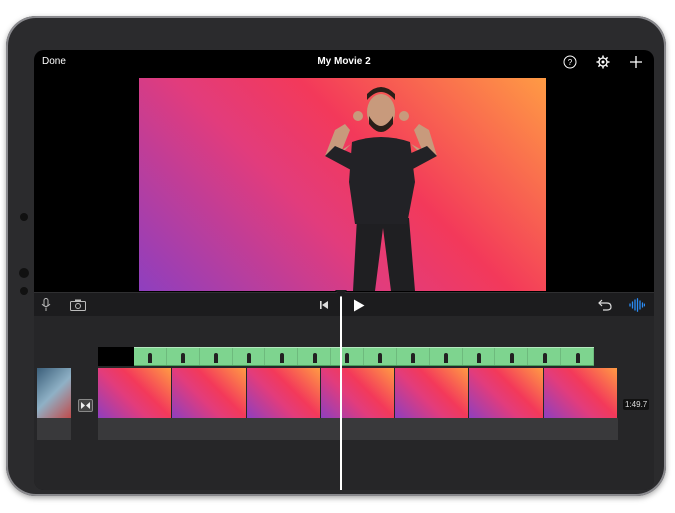 Image resolution: width=675 pixels, height=513 pixels. I want to click on gear-icon, so click(603, 62).